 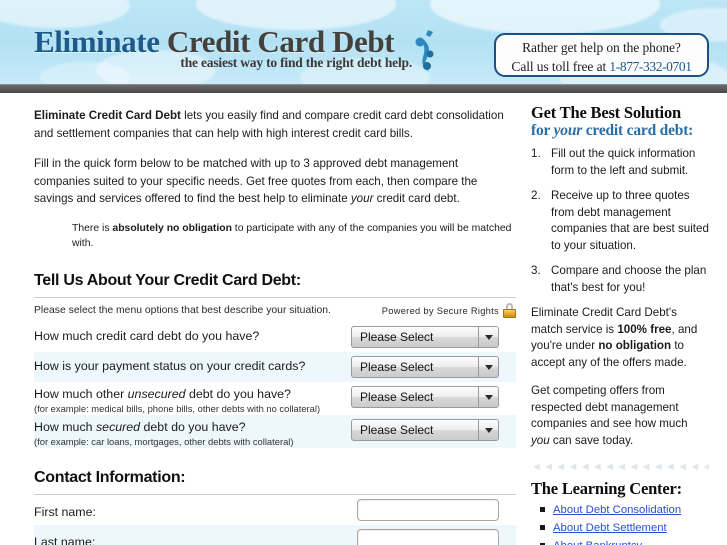 I want to click on step-number: 1., so click(x=536, y=153).